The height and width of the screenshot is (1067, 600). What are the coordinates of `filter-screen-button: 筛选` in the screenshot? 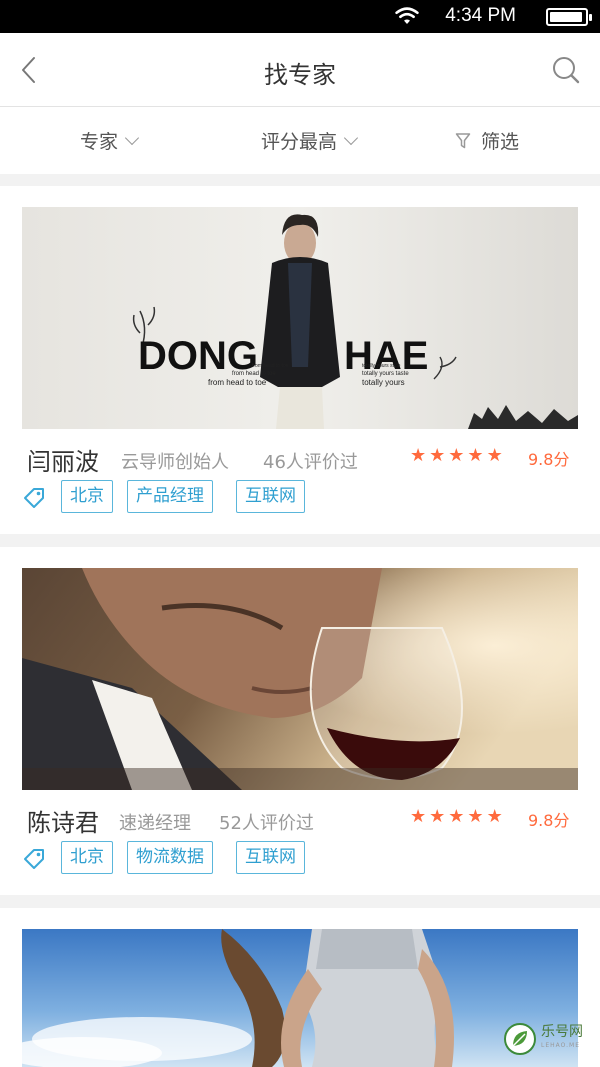 It's located at (487, 140).